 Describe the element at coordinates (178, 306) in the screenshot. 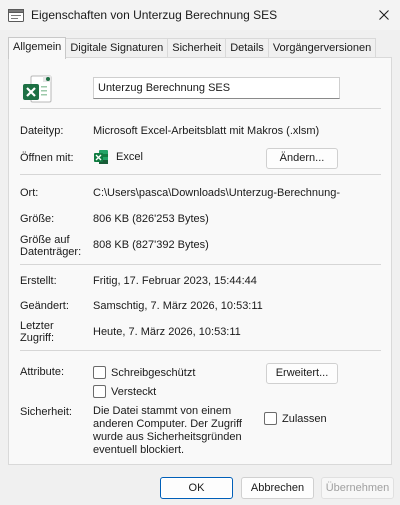

I see `modified-value: Samschtig, 7. März 2026, 10:53:11` at that location.